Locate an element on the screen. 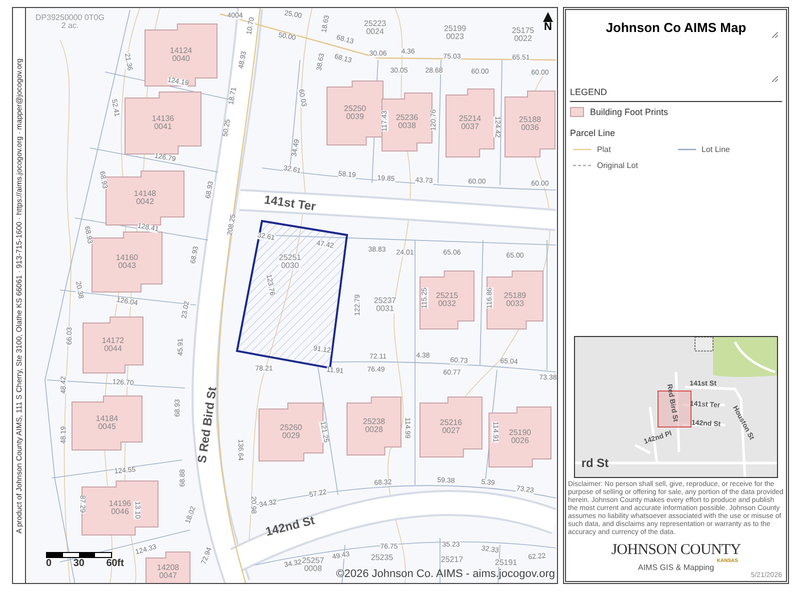 The width and height of the screenshot is (800, 592). parcel-label: 25223 0024 is located at coordinates (375, 28).